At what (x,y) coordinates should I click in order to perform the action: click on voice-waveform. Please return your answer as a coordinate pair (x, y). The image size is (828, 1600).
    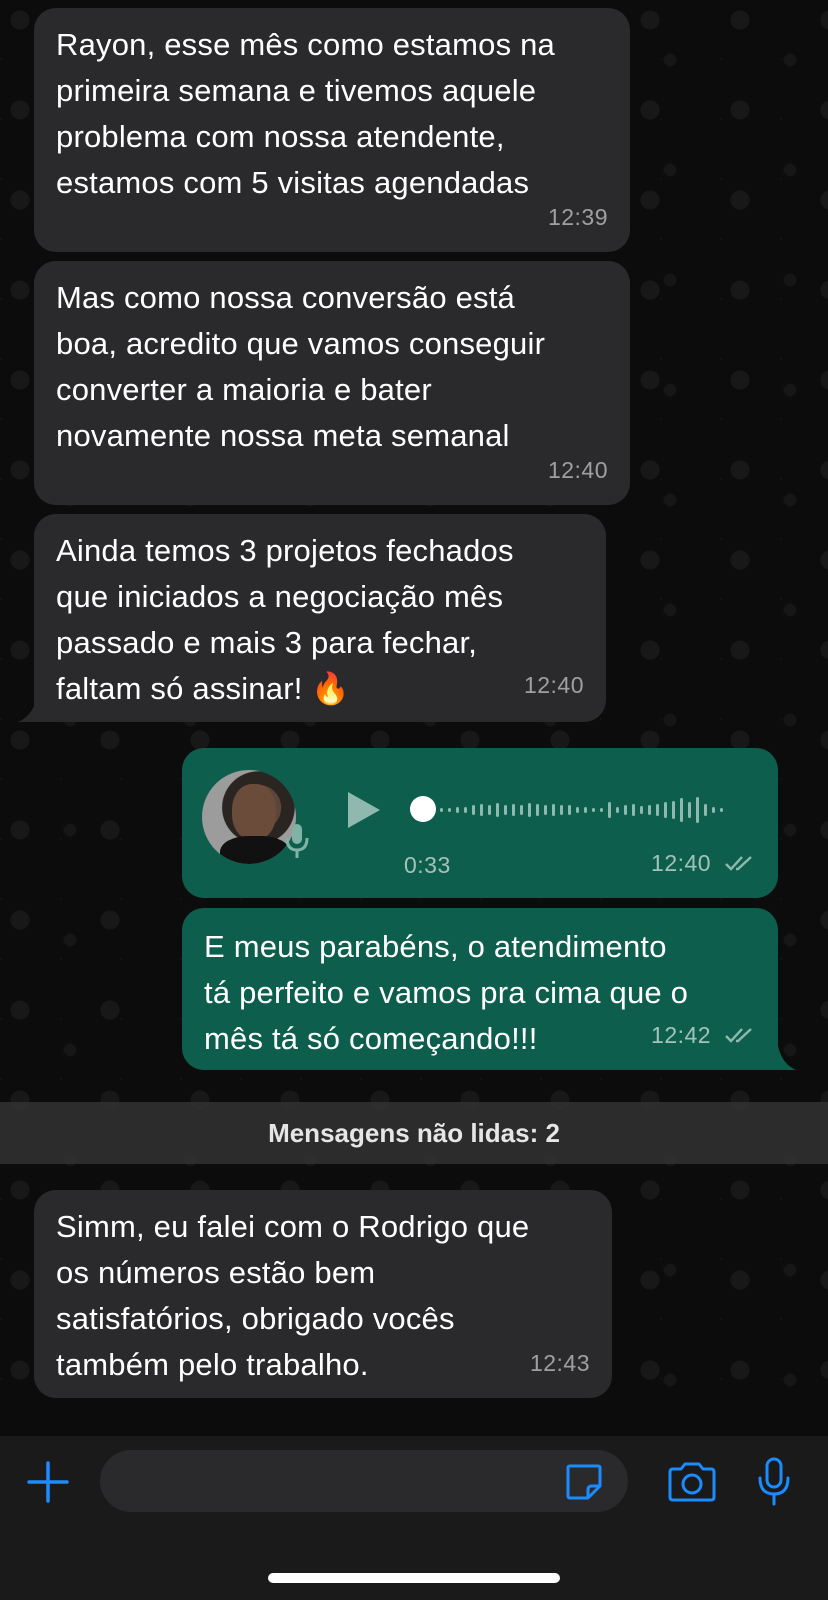
    Looking at the image, I should click on (588, 810).